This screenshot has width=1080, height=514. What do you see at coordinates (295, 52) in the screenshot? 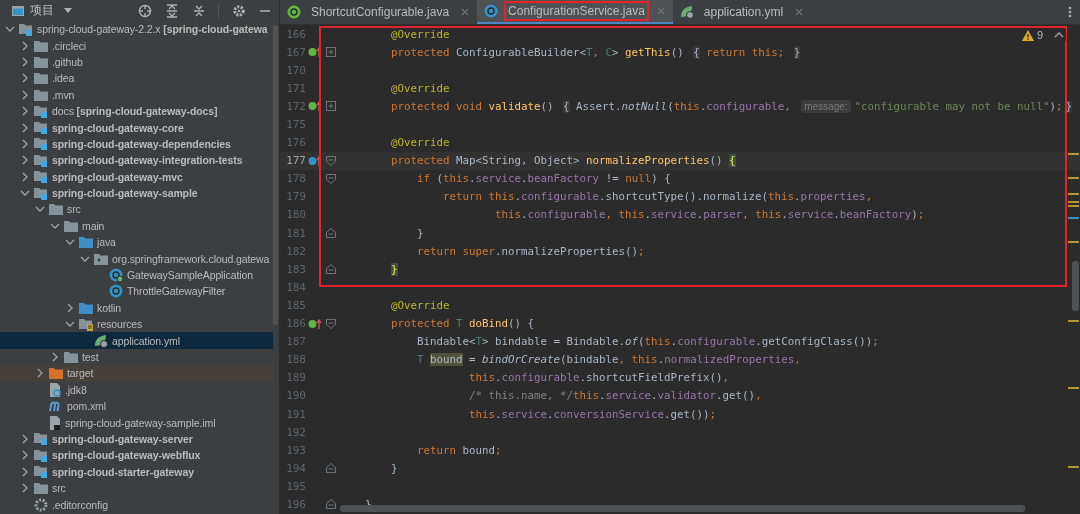
I see `line-number: 167` at bounding box center [295, 52].